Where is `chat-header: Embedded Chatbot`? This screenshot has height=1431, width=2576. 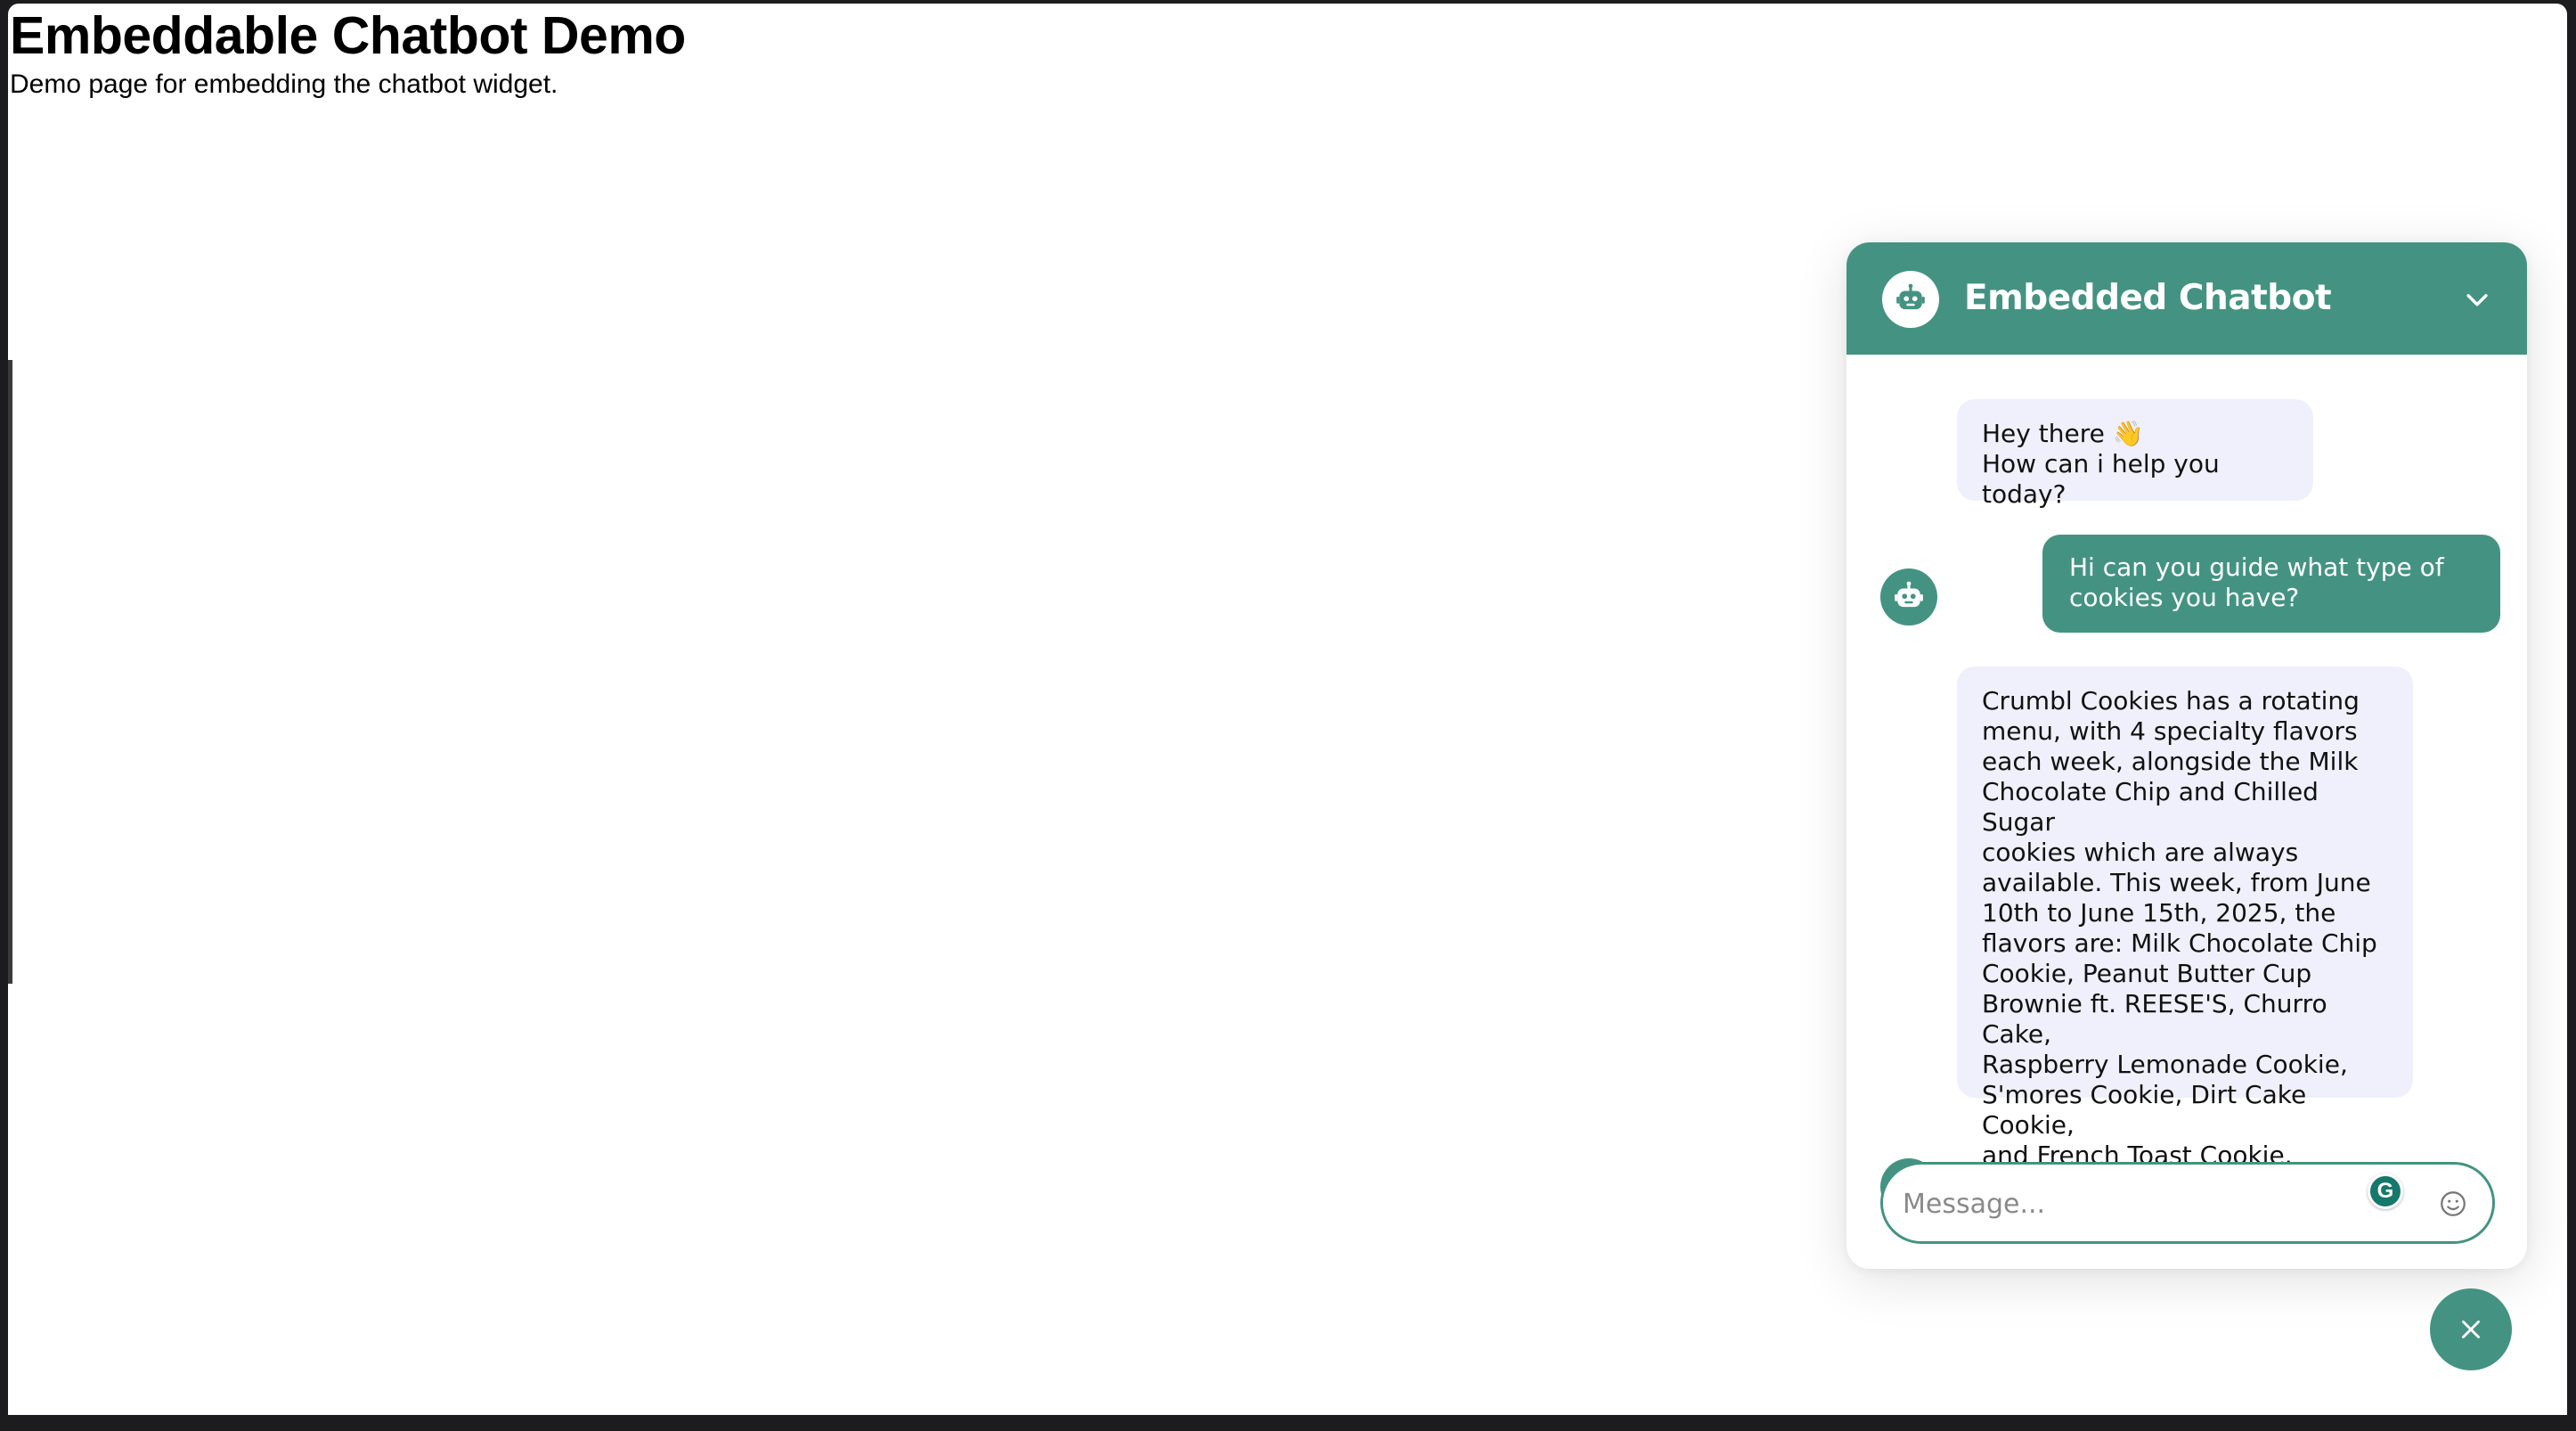
chat-header: Embedded Chatbot is located at coordinates (2186, 298).